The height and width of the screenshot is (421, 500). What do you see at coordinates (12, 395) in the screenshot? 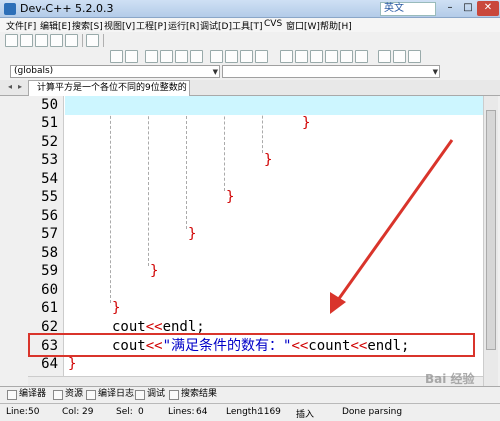
I see `compiler-icon` at bounding box center [12, 395].